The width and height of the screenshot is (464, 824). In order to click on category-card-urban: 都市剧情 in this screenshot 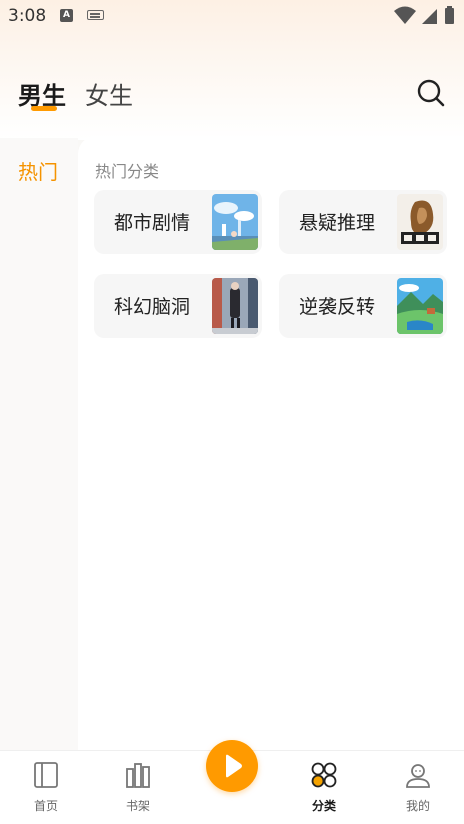, I will do `click(178, 222)`.